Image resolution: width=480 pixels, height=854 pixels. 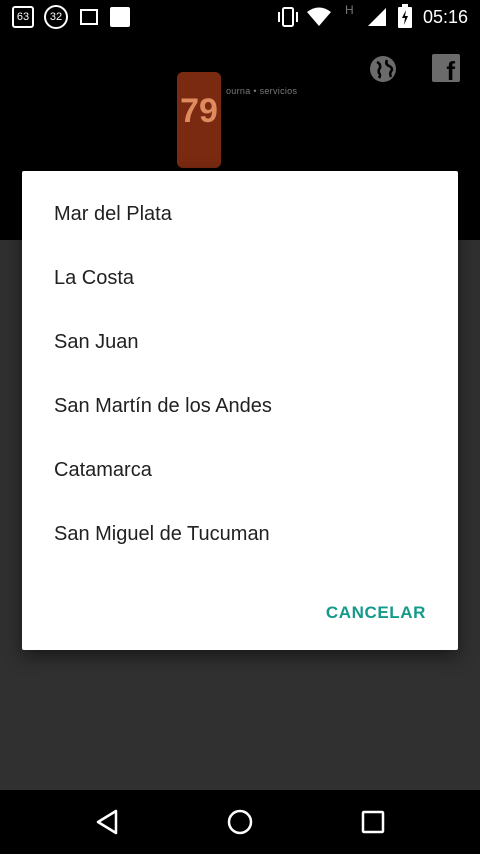 What do you see at coordinates (376, 613) in the screenshot?
I see `cancel-button: CANCELAR` at bounding box center [376, 613].